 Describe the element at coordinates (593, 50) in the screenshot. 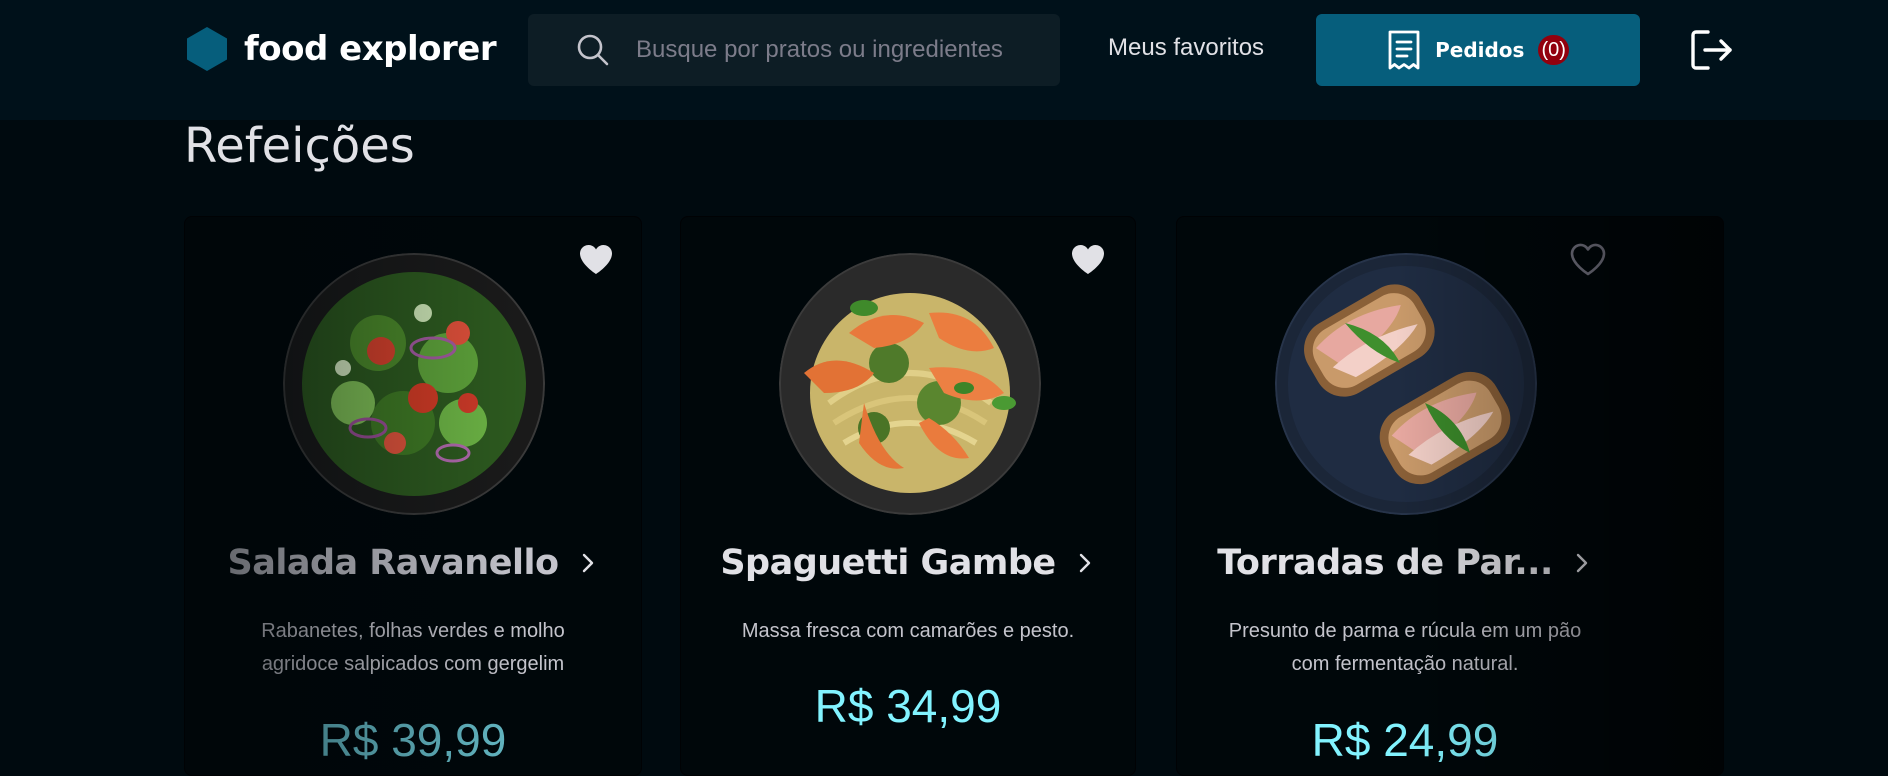

I see `search-icon` at that location.